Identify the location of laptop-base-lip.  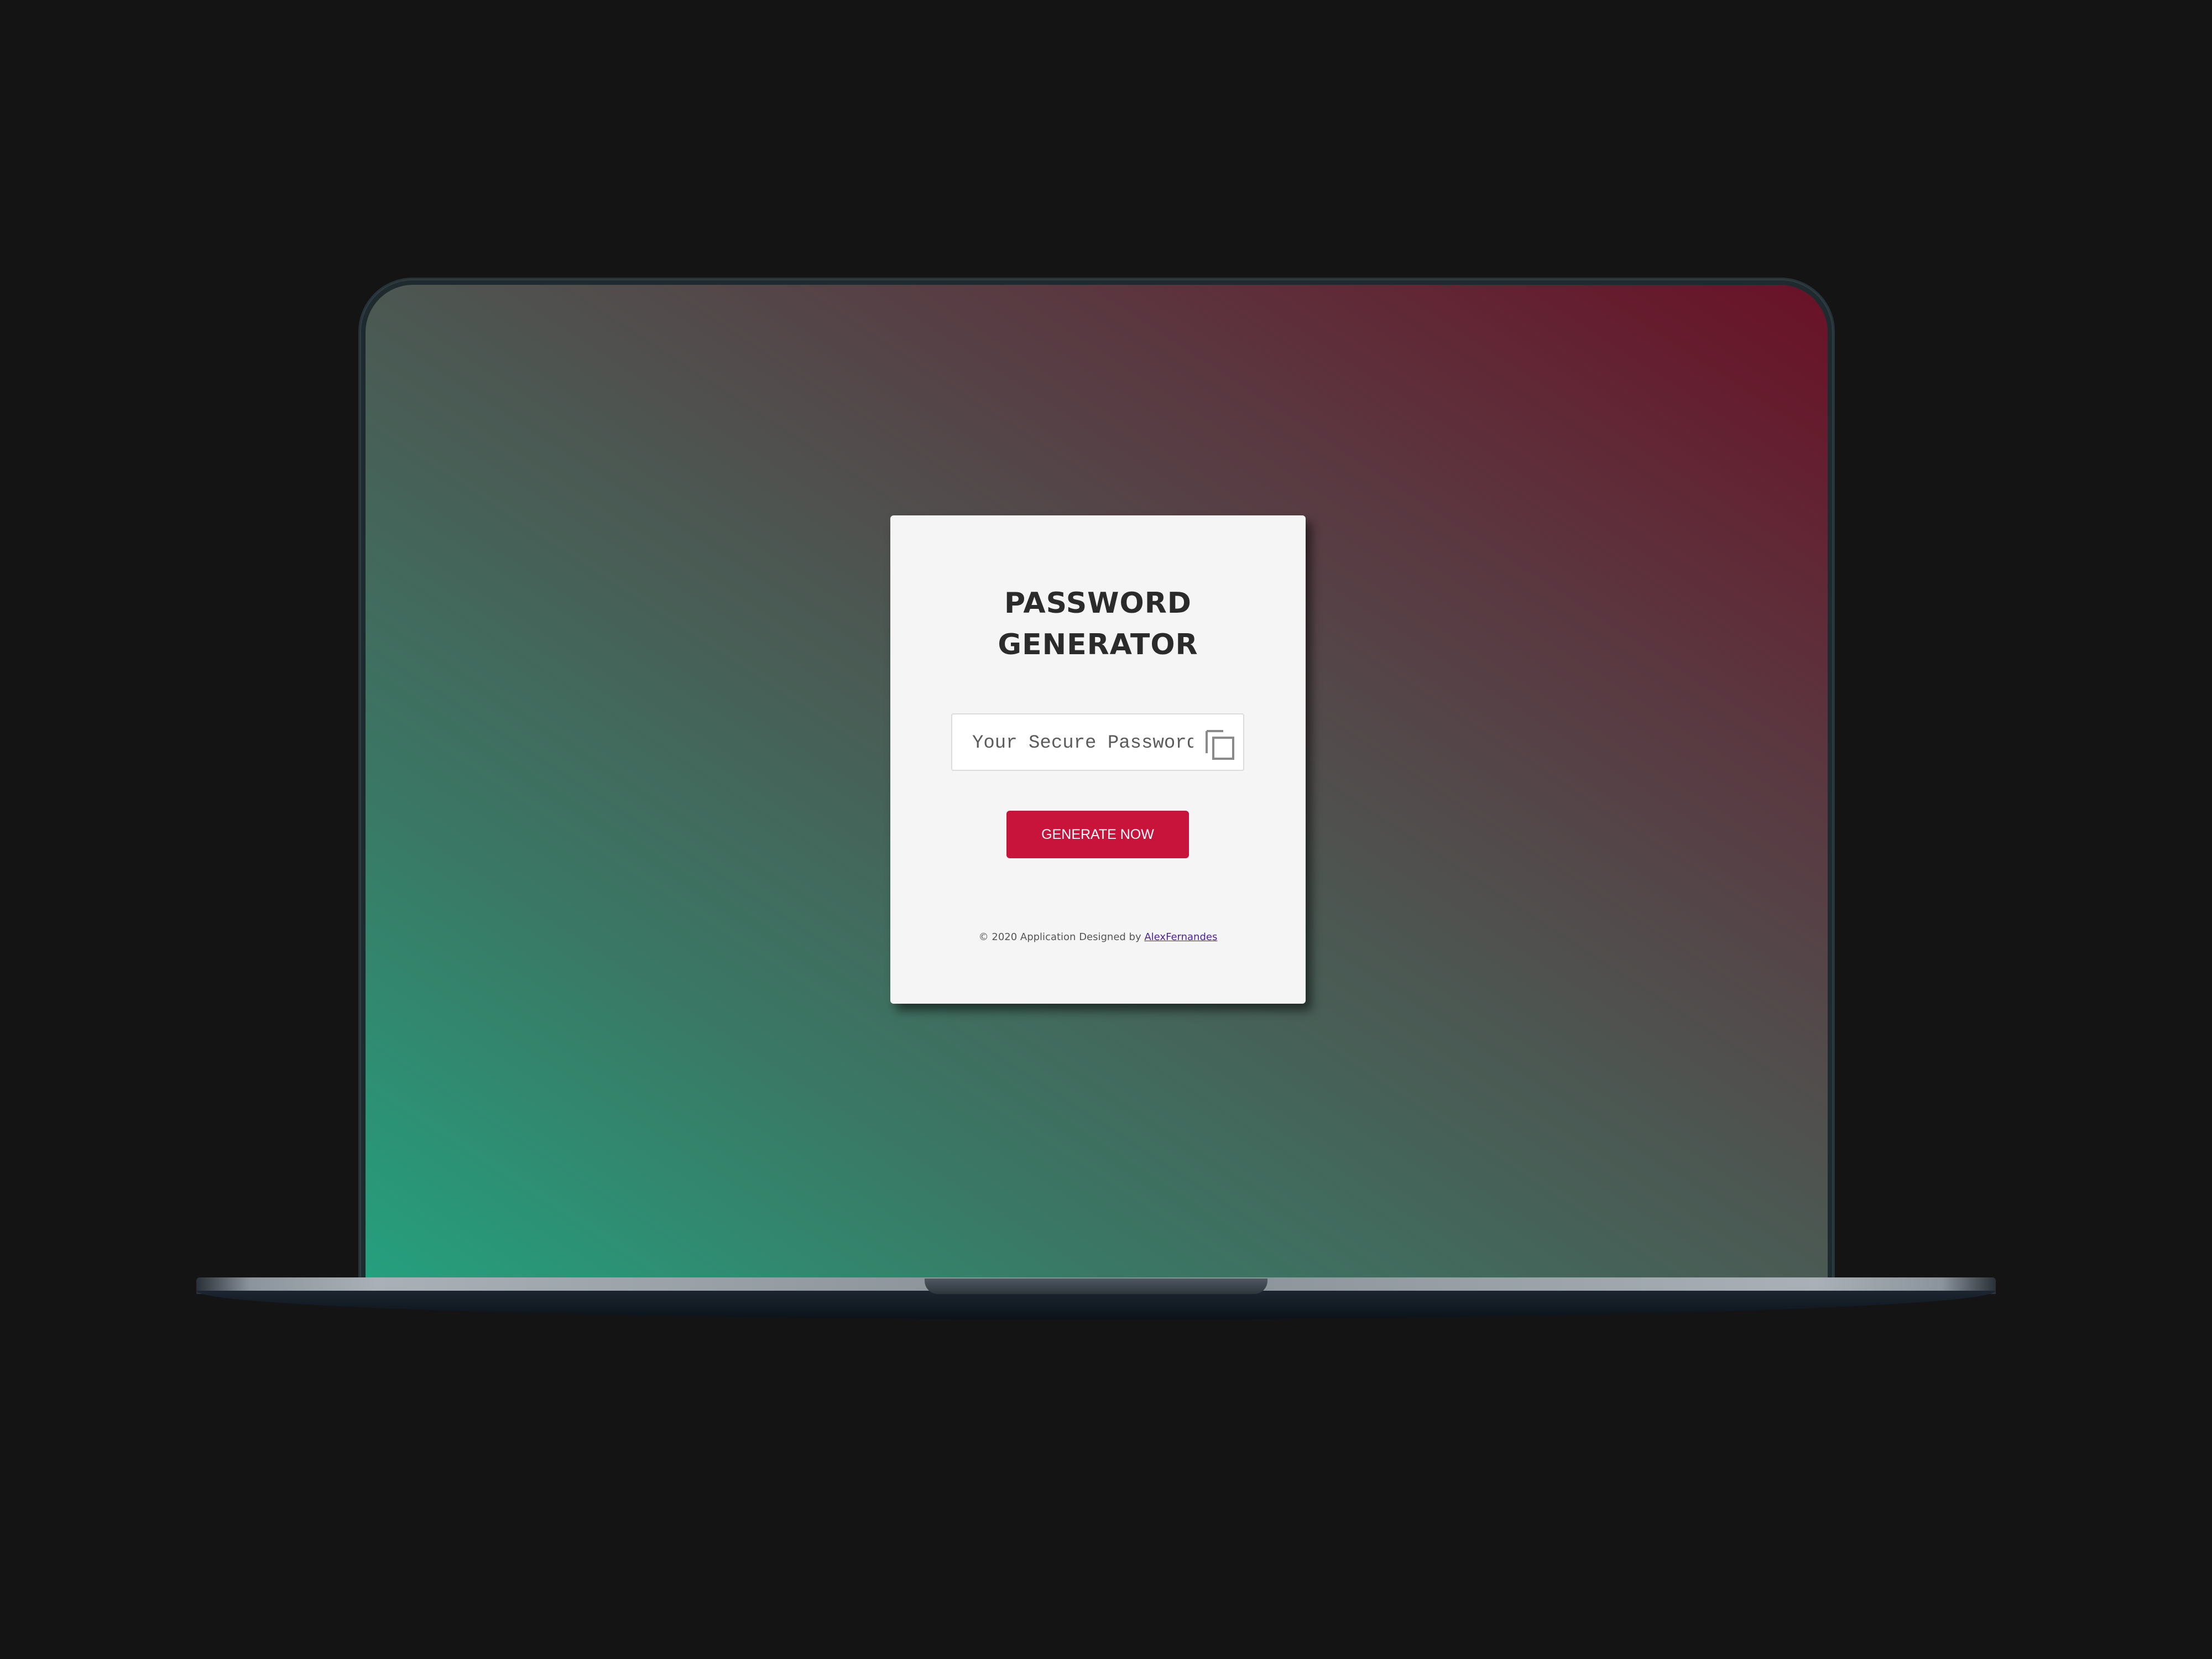
(1096, 1305).